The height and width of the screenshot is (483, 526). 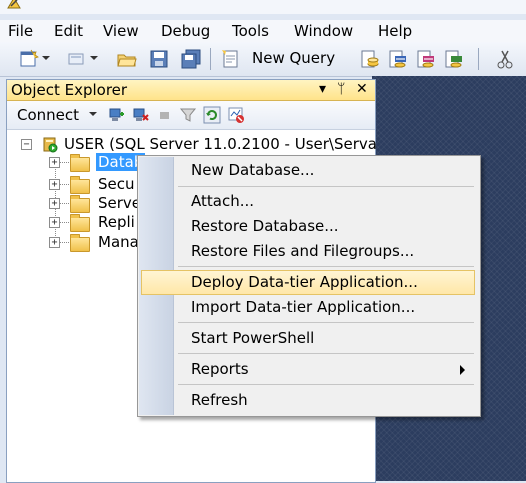 I want to click on menu-edit: Edit, so click(x=68, y=31).